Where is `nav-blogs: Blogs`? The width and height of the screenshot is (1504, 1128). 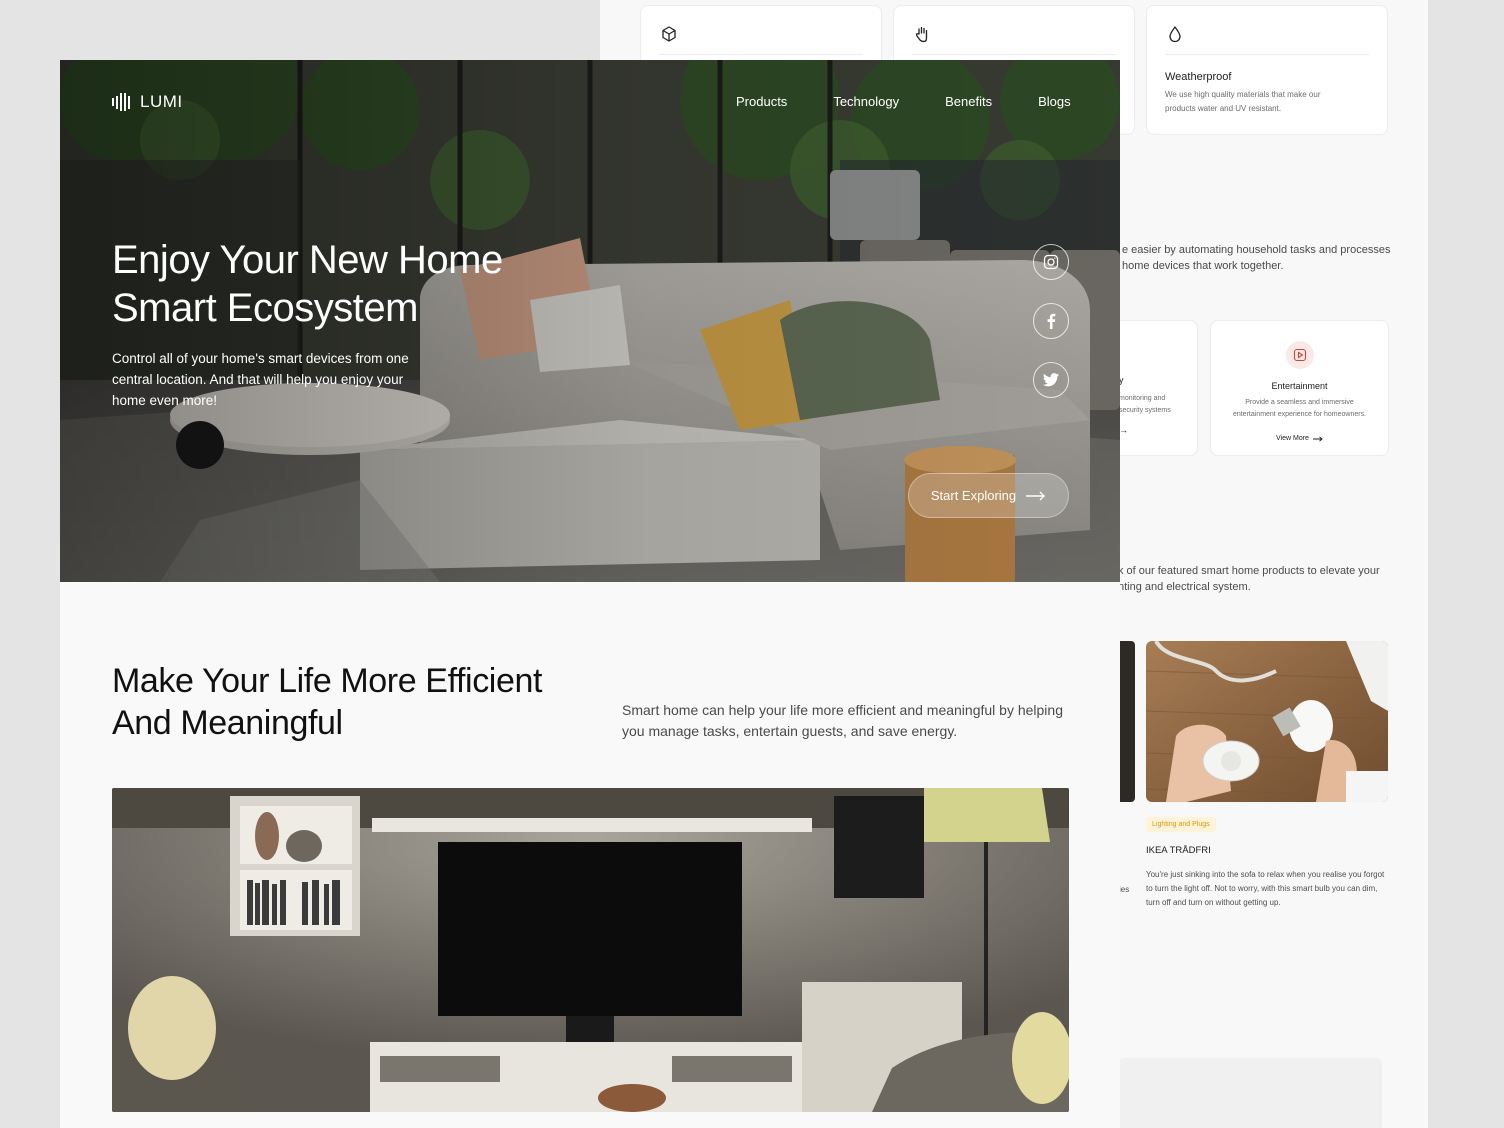
nav-blogs: Blogs is located at coordinates (1054, 101).